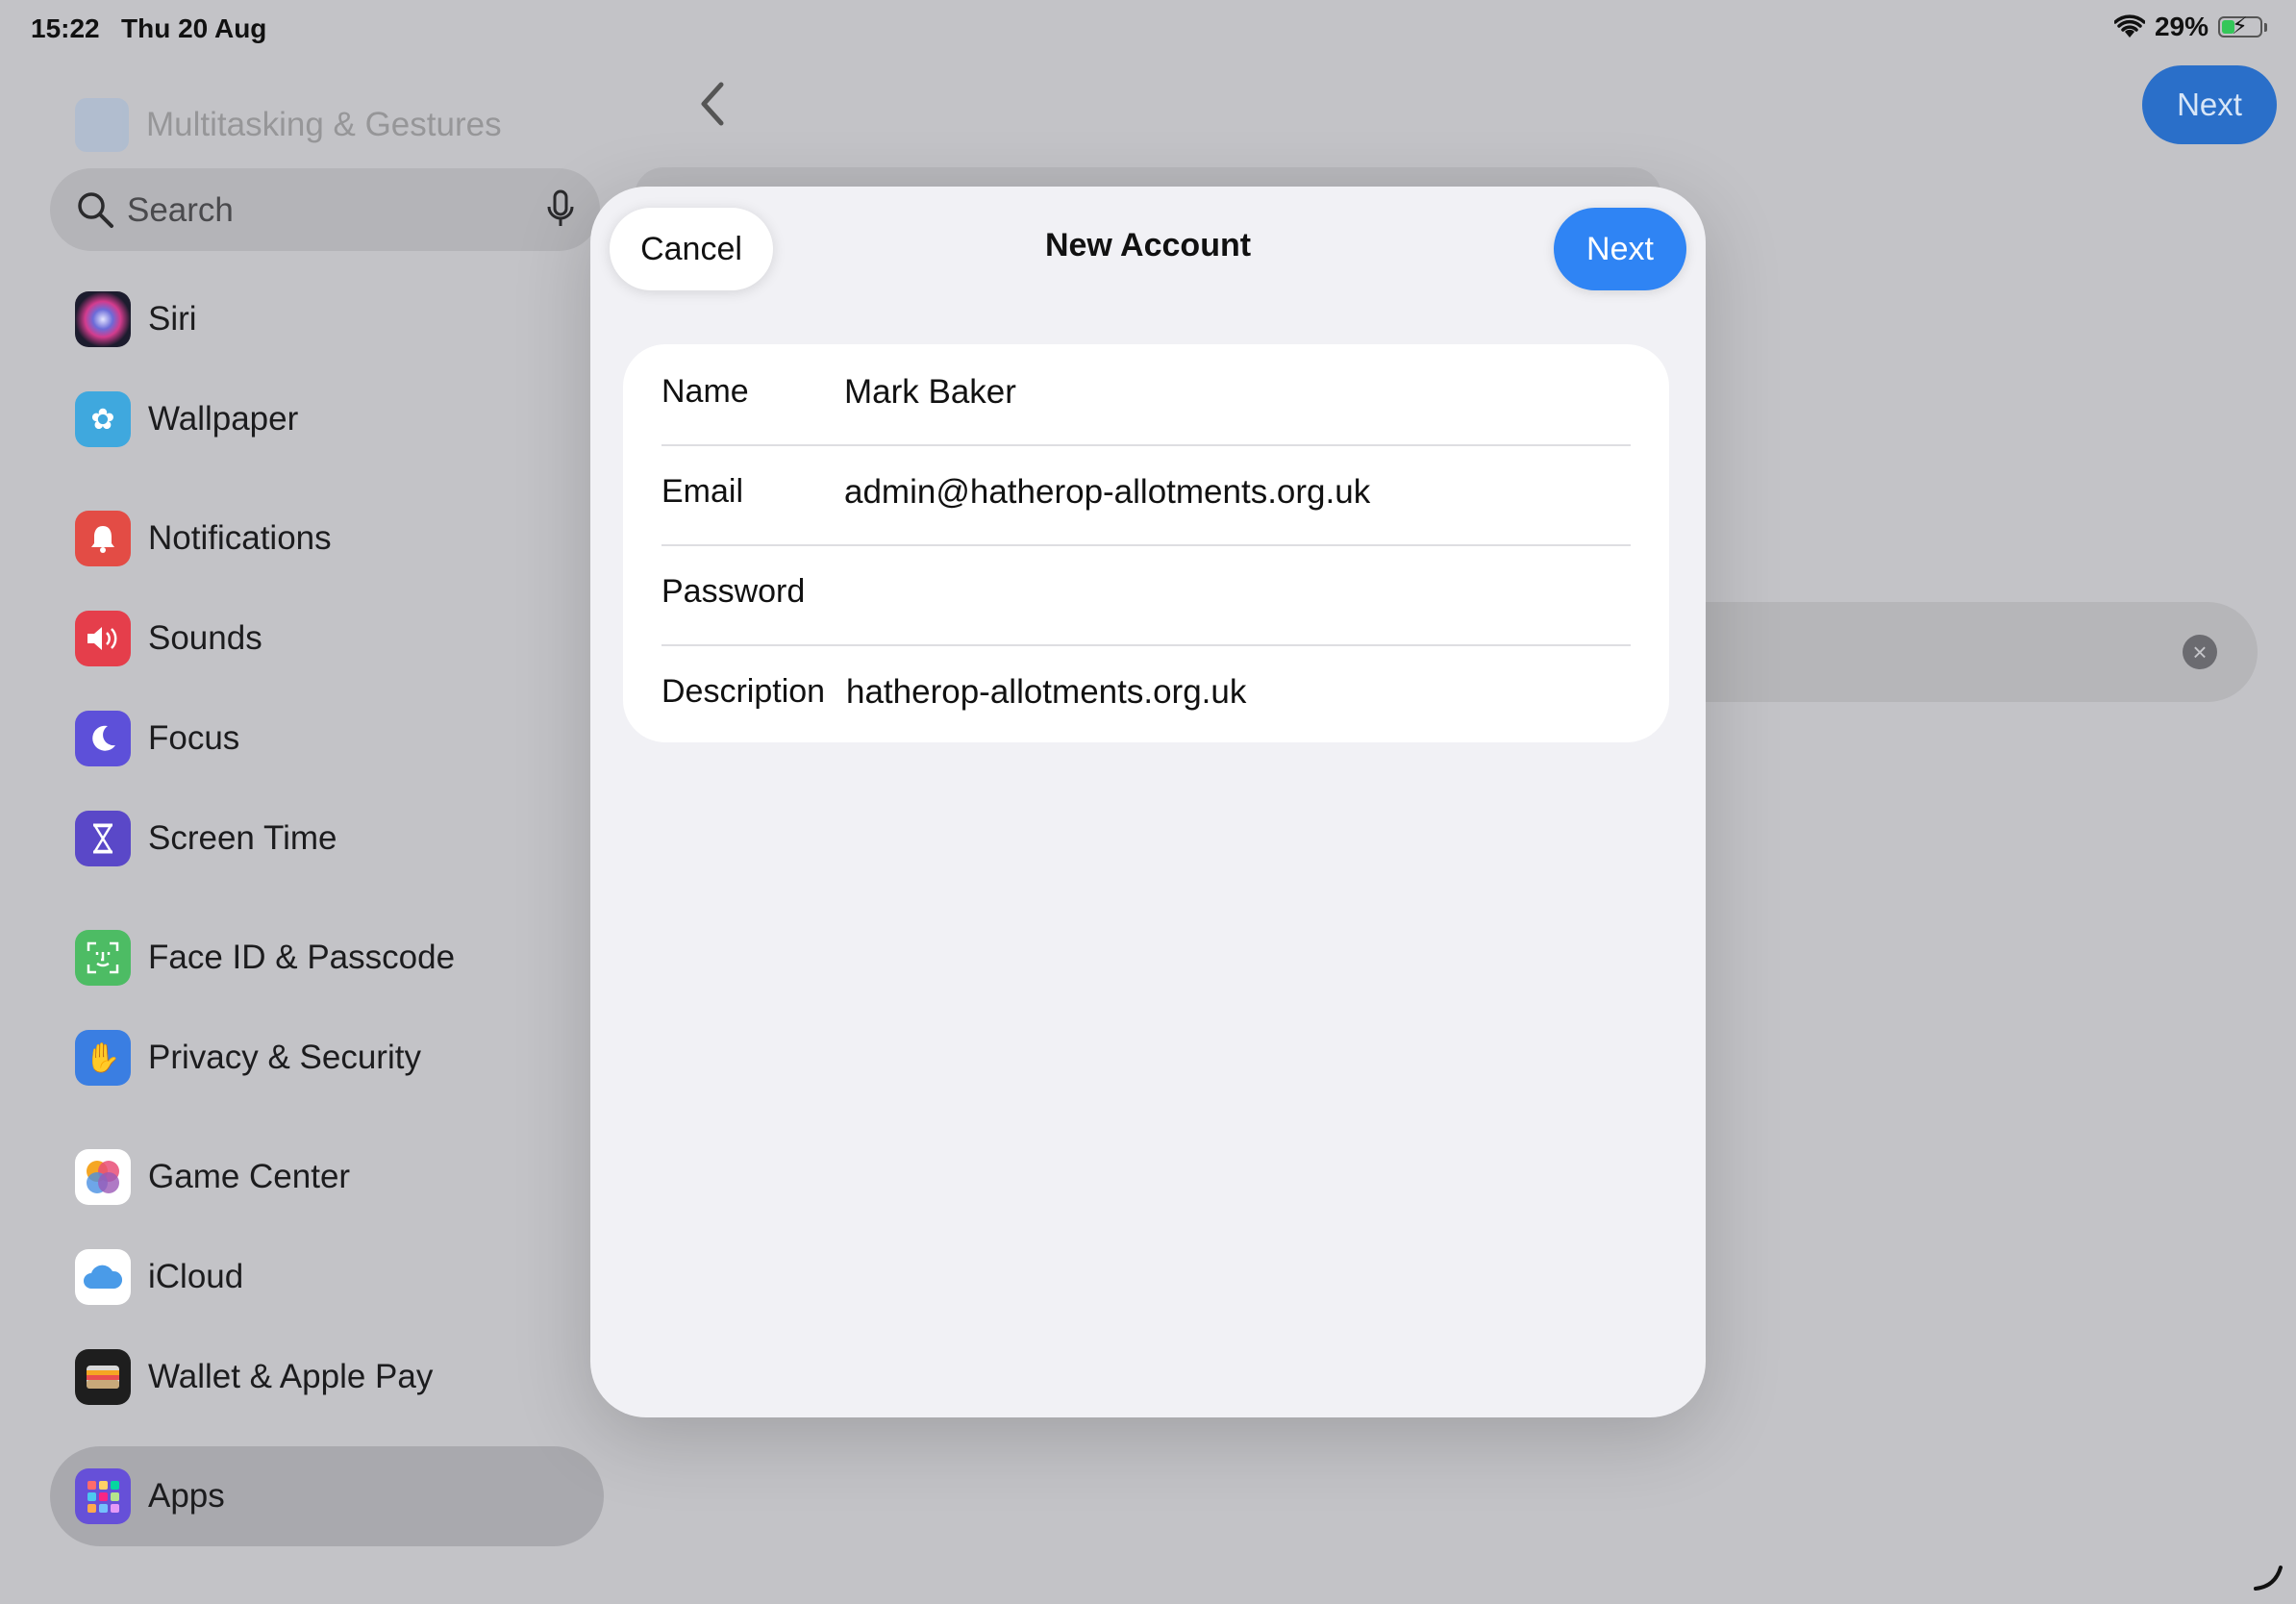  I want to click on clear-field-icon: ×, so click(2200, 652).